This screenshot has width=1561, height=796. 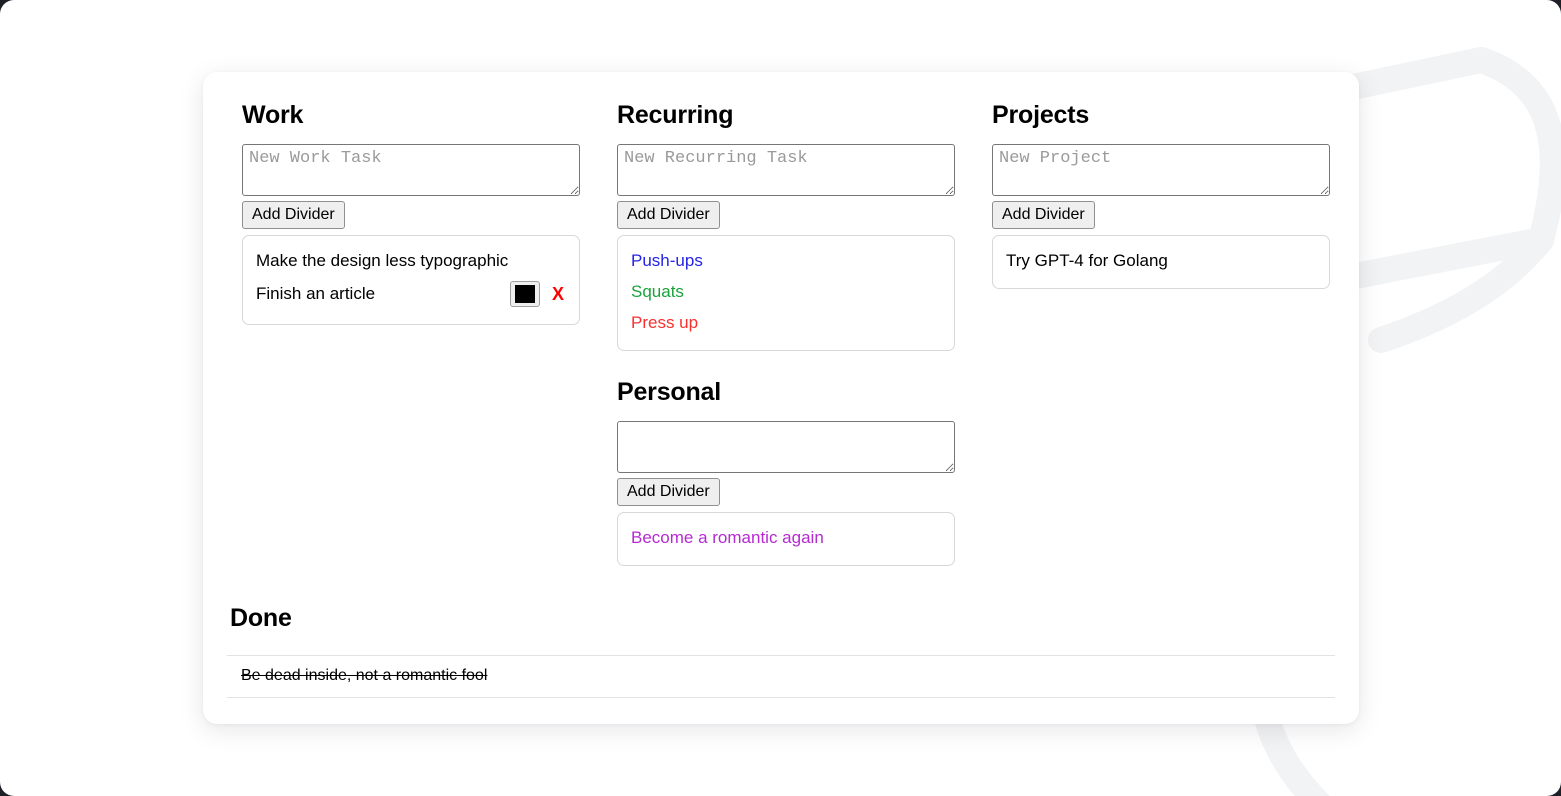 I want to click on task-label: Push-ups, so click(x=667, y=260).